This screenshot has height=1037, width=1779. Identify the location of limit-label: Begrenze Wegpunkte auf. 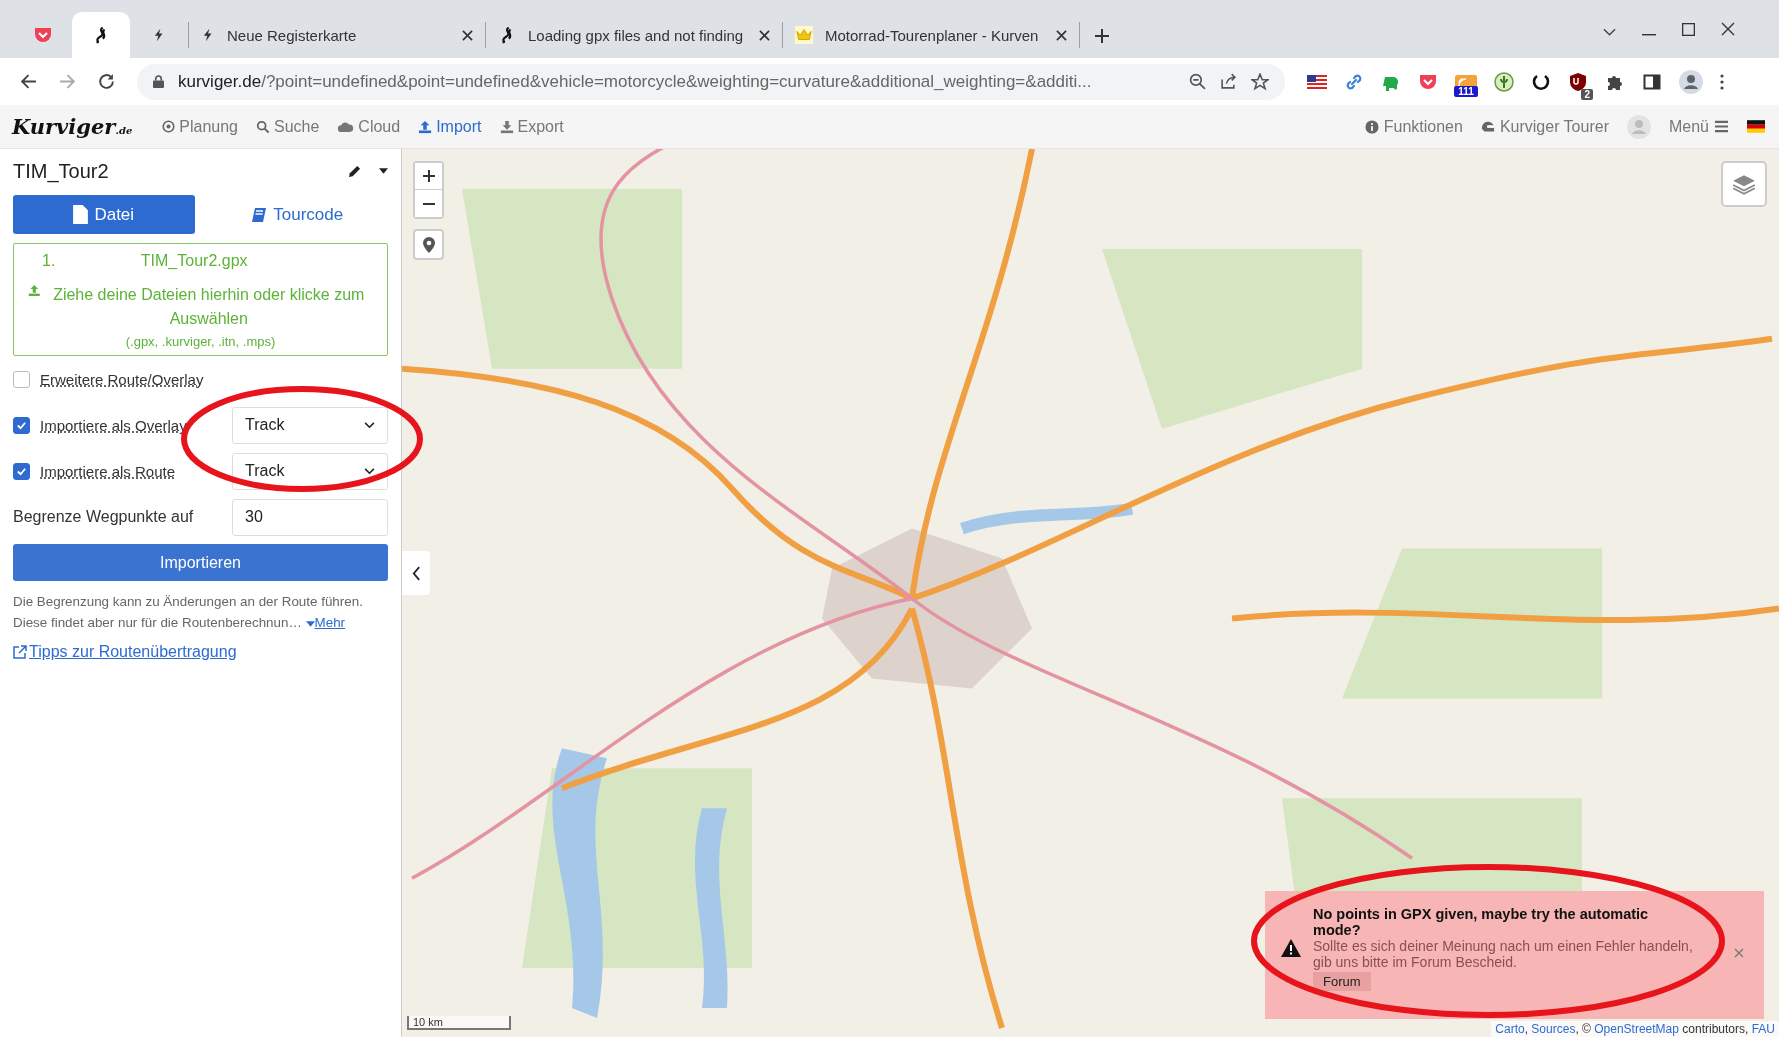
(104, 517).